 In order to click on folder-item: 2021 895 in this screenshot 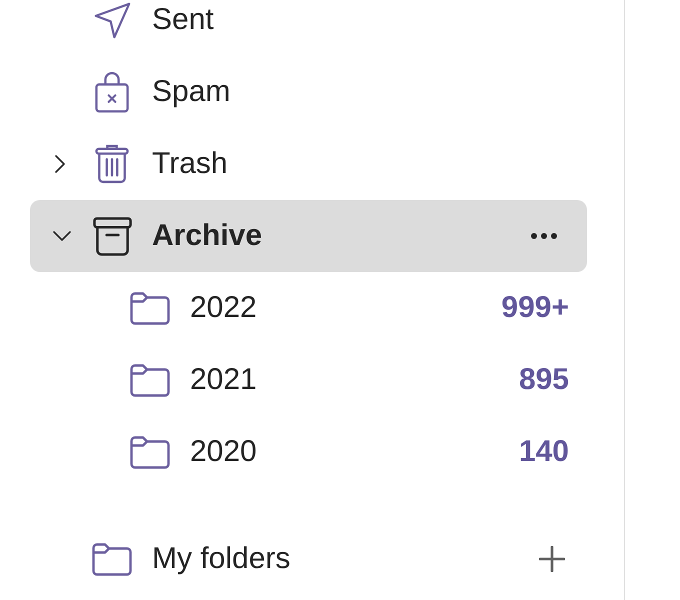, I will do `click(308, 380)`.